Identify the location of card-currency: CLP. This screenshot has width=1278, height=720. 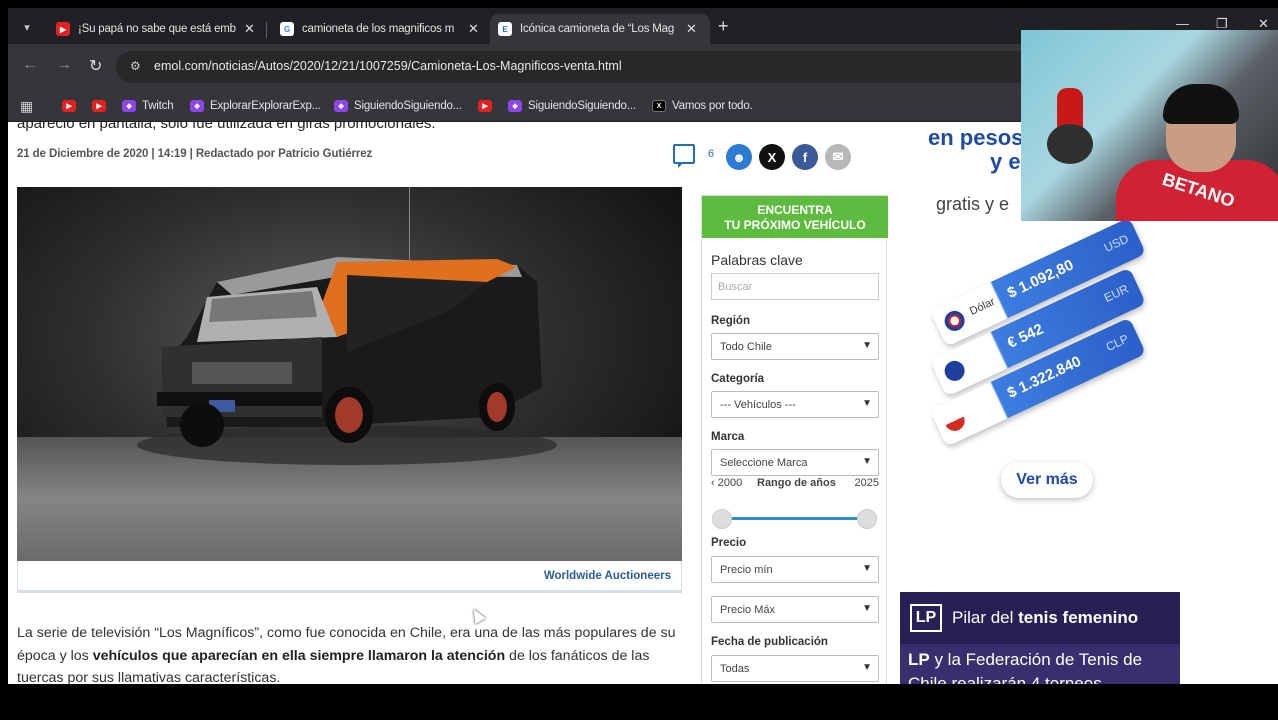
(1117, 343).